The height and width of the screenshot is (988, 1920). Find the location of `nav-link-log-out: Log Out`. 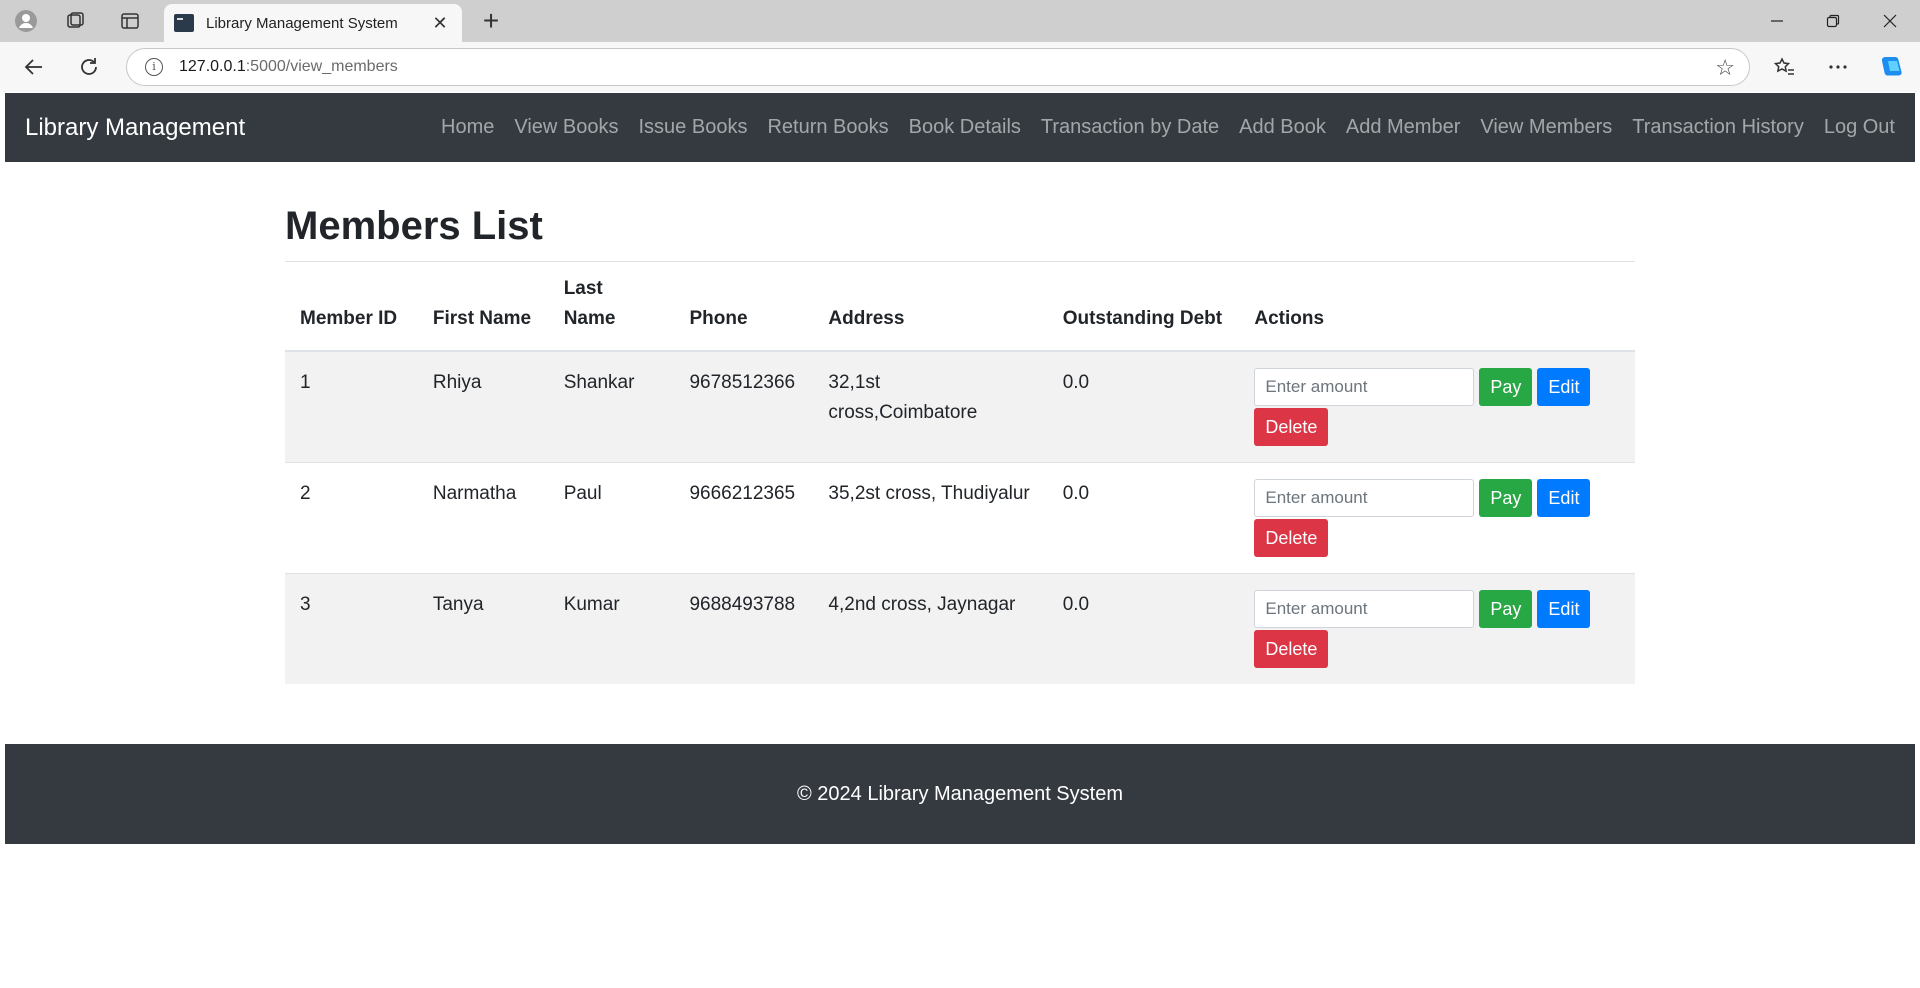

nav-link-log-out: Log Out is located at coordinates (1859, 127).